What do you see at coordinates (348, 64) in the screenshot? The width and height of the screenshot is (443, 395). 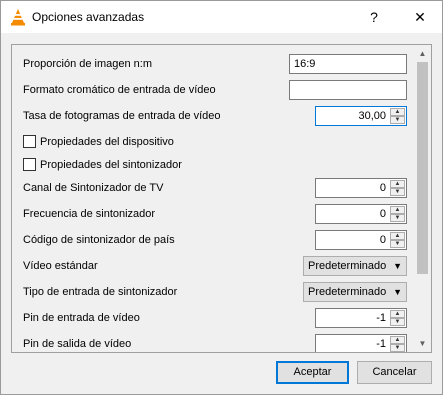 I see `aspect-ratio-input: 16:9` at bounding box center [348, 64].